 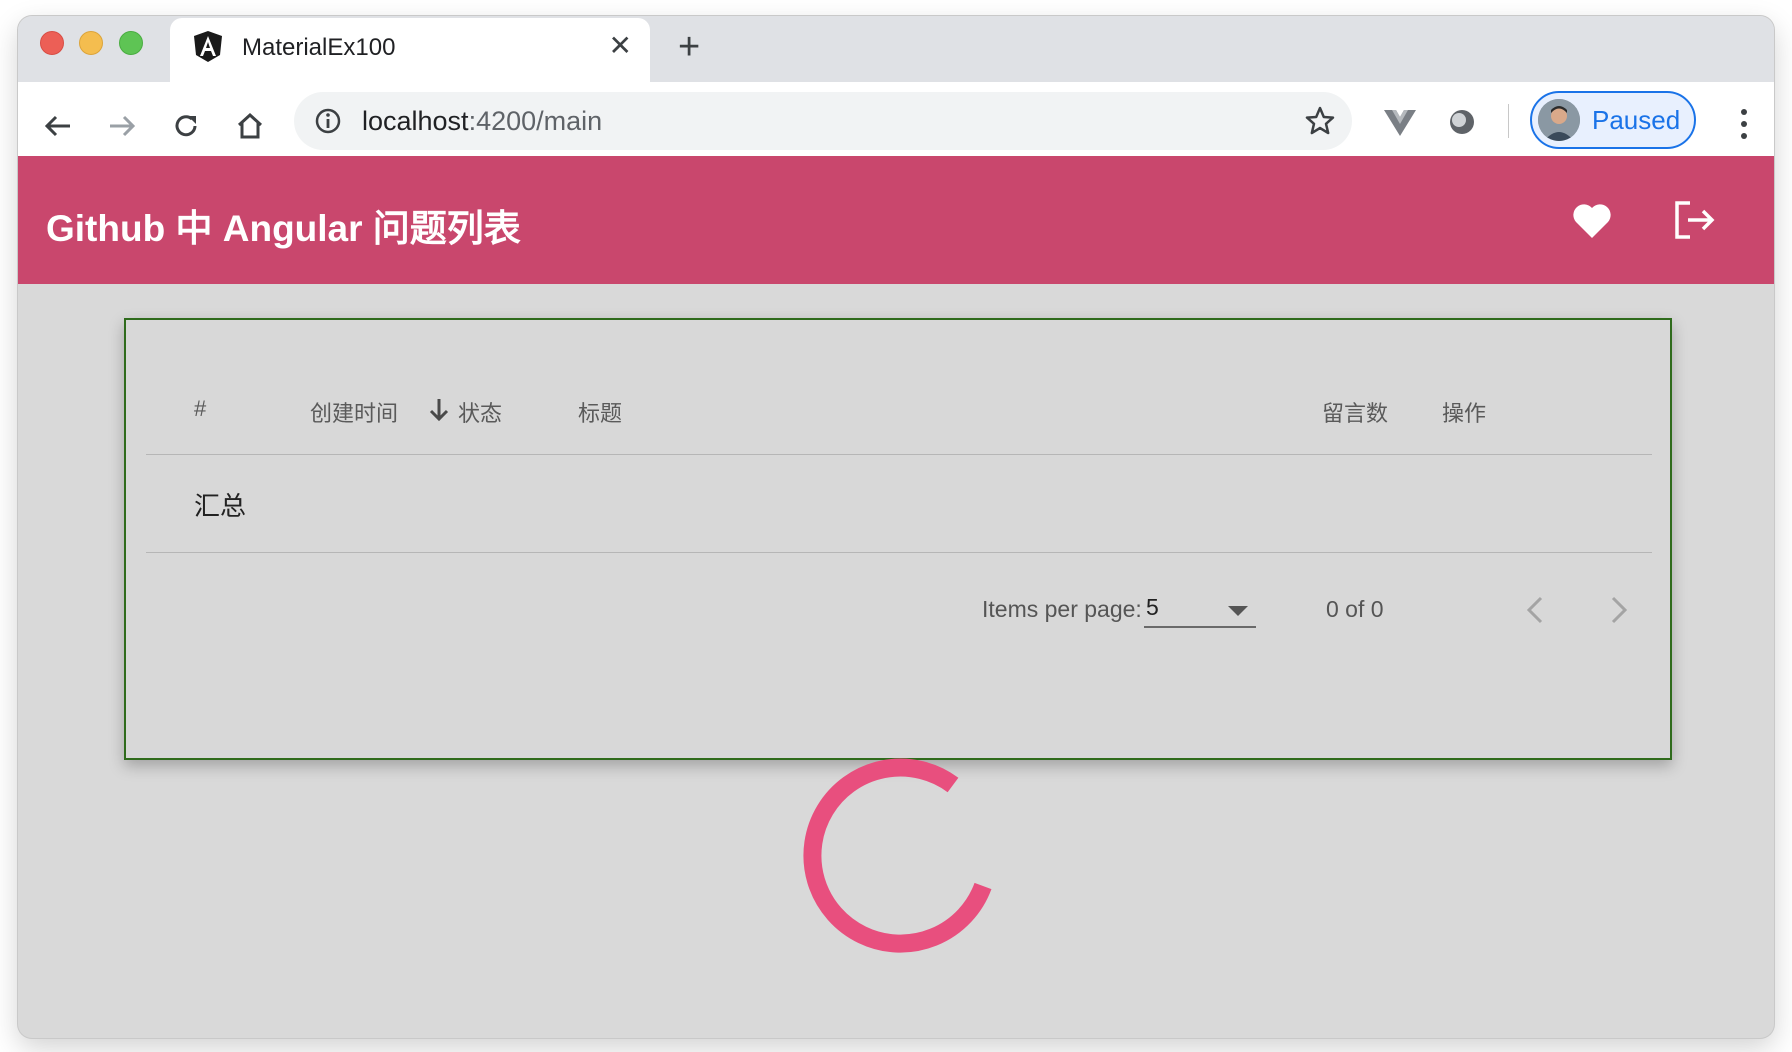 What do you see at coordinates (1152, 607) in the screenshot?
I see `page-size-value: 5` at bounding box center [1152, 607].